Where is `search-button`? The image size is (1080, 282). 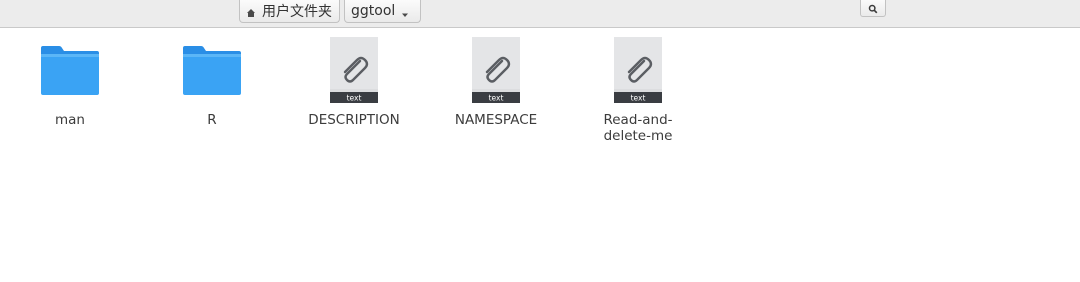 search-button is located at coordinates (873, 8).